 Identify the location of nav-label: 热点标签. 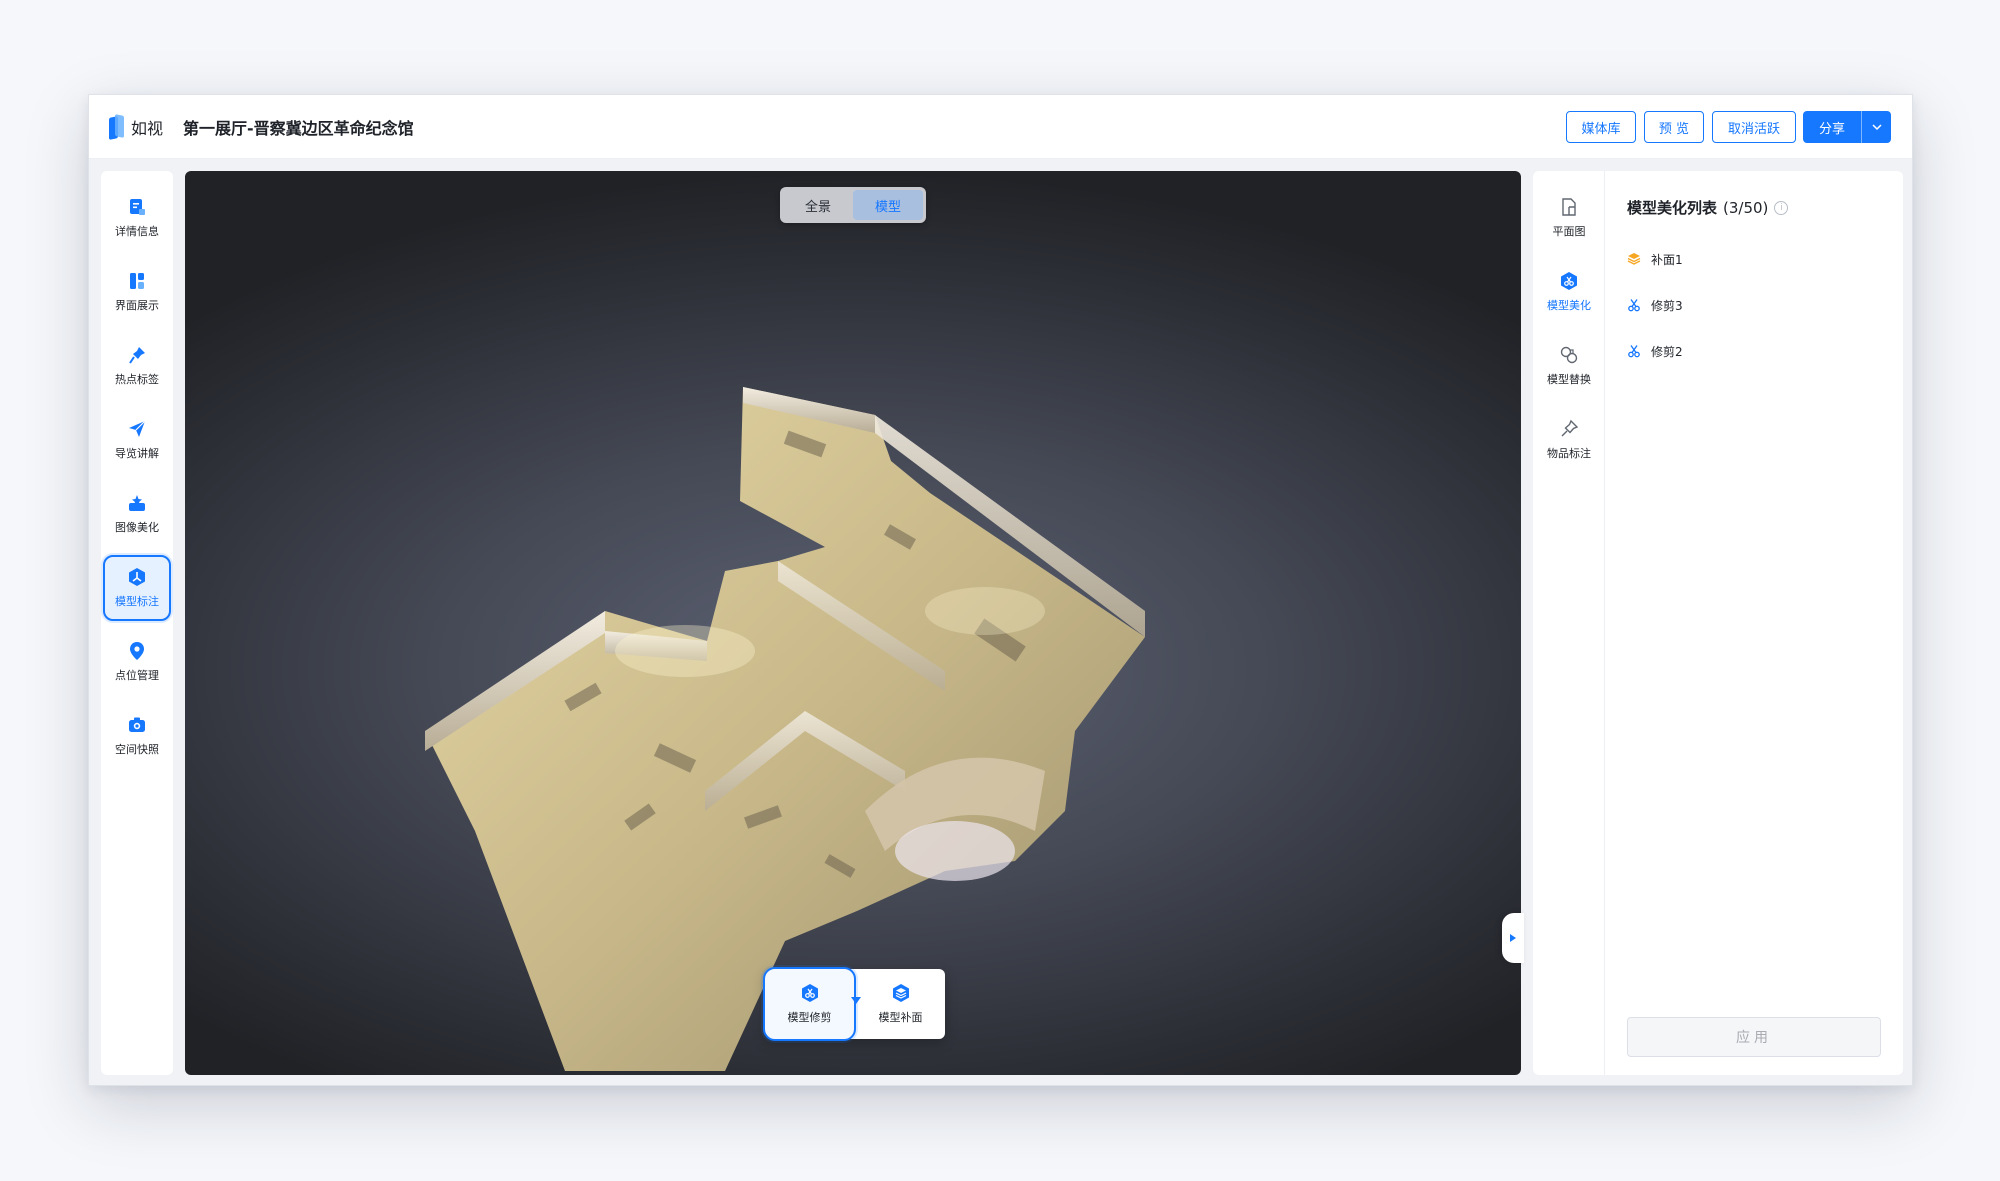
(137, 379).